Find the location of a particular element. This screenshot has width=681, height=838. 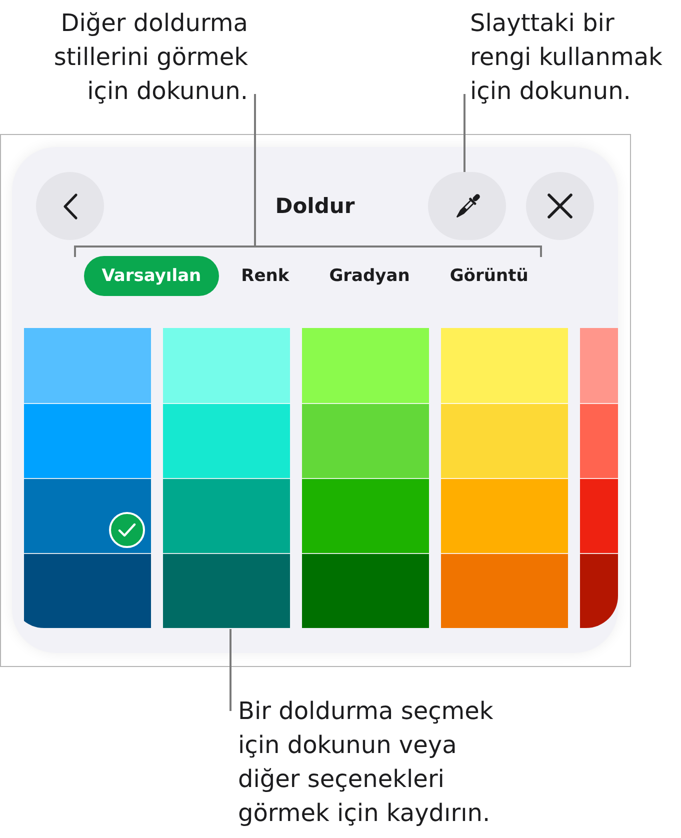

callout-text: Bir doldurma seçmek için dokunun veya diğer seçenekleri görmek için kaydırın. is located at coordinates (366, 762).